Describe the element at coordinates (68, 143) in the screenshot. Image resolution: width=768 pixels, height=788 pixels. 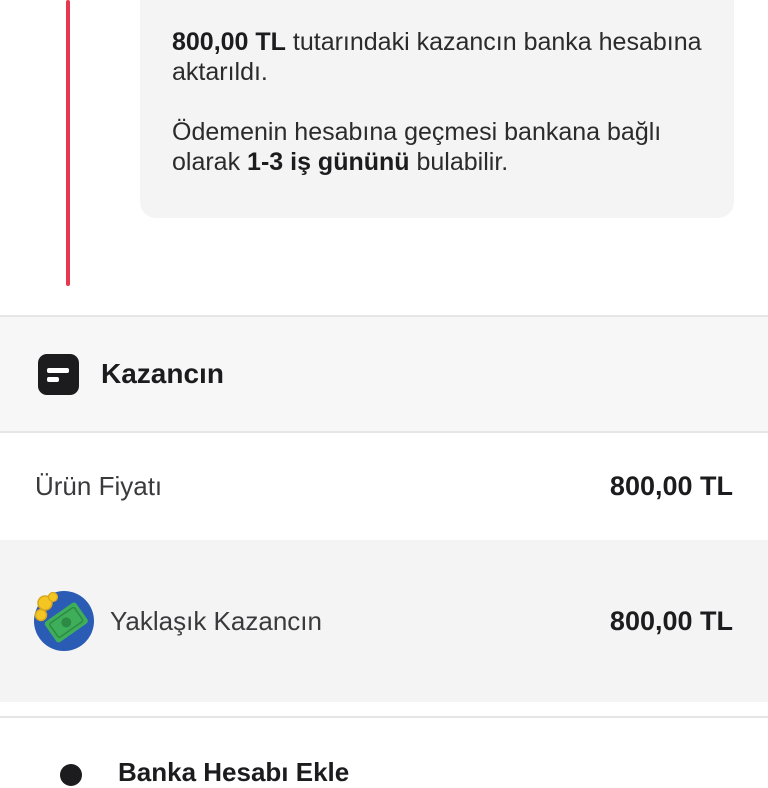
I see `timeline-line` at that location.